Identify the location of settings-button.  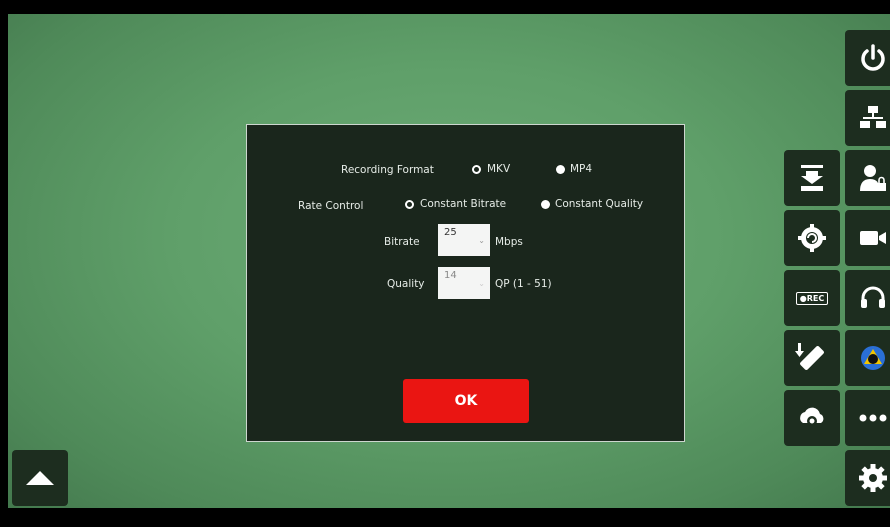
(867, 478).